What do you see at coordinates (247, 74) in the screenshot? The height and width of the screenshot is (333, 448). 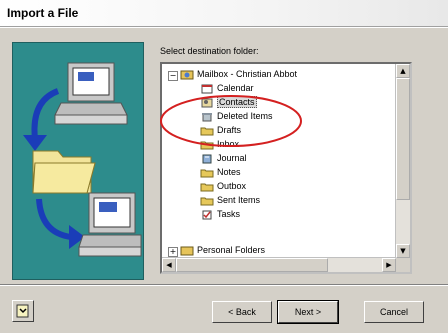 I see `tree-root-label: Mailbox - Christian Abbot` at bounding box center [247, 74].